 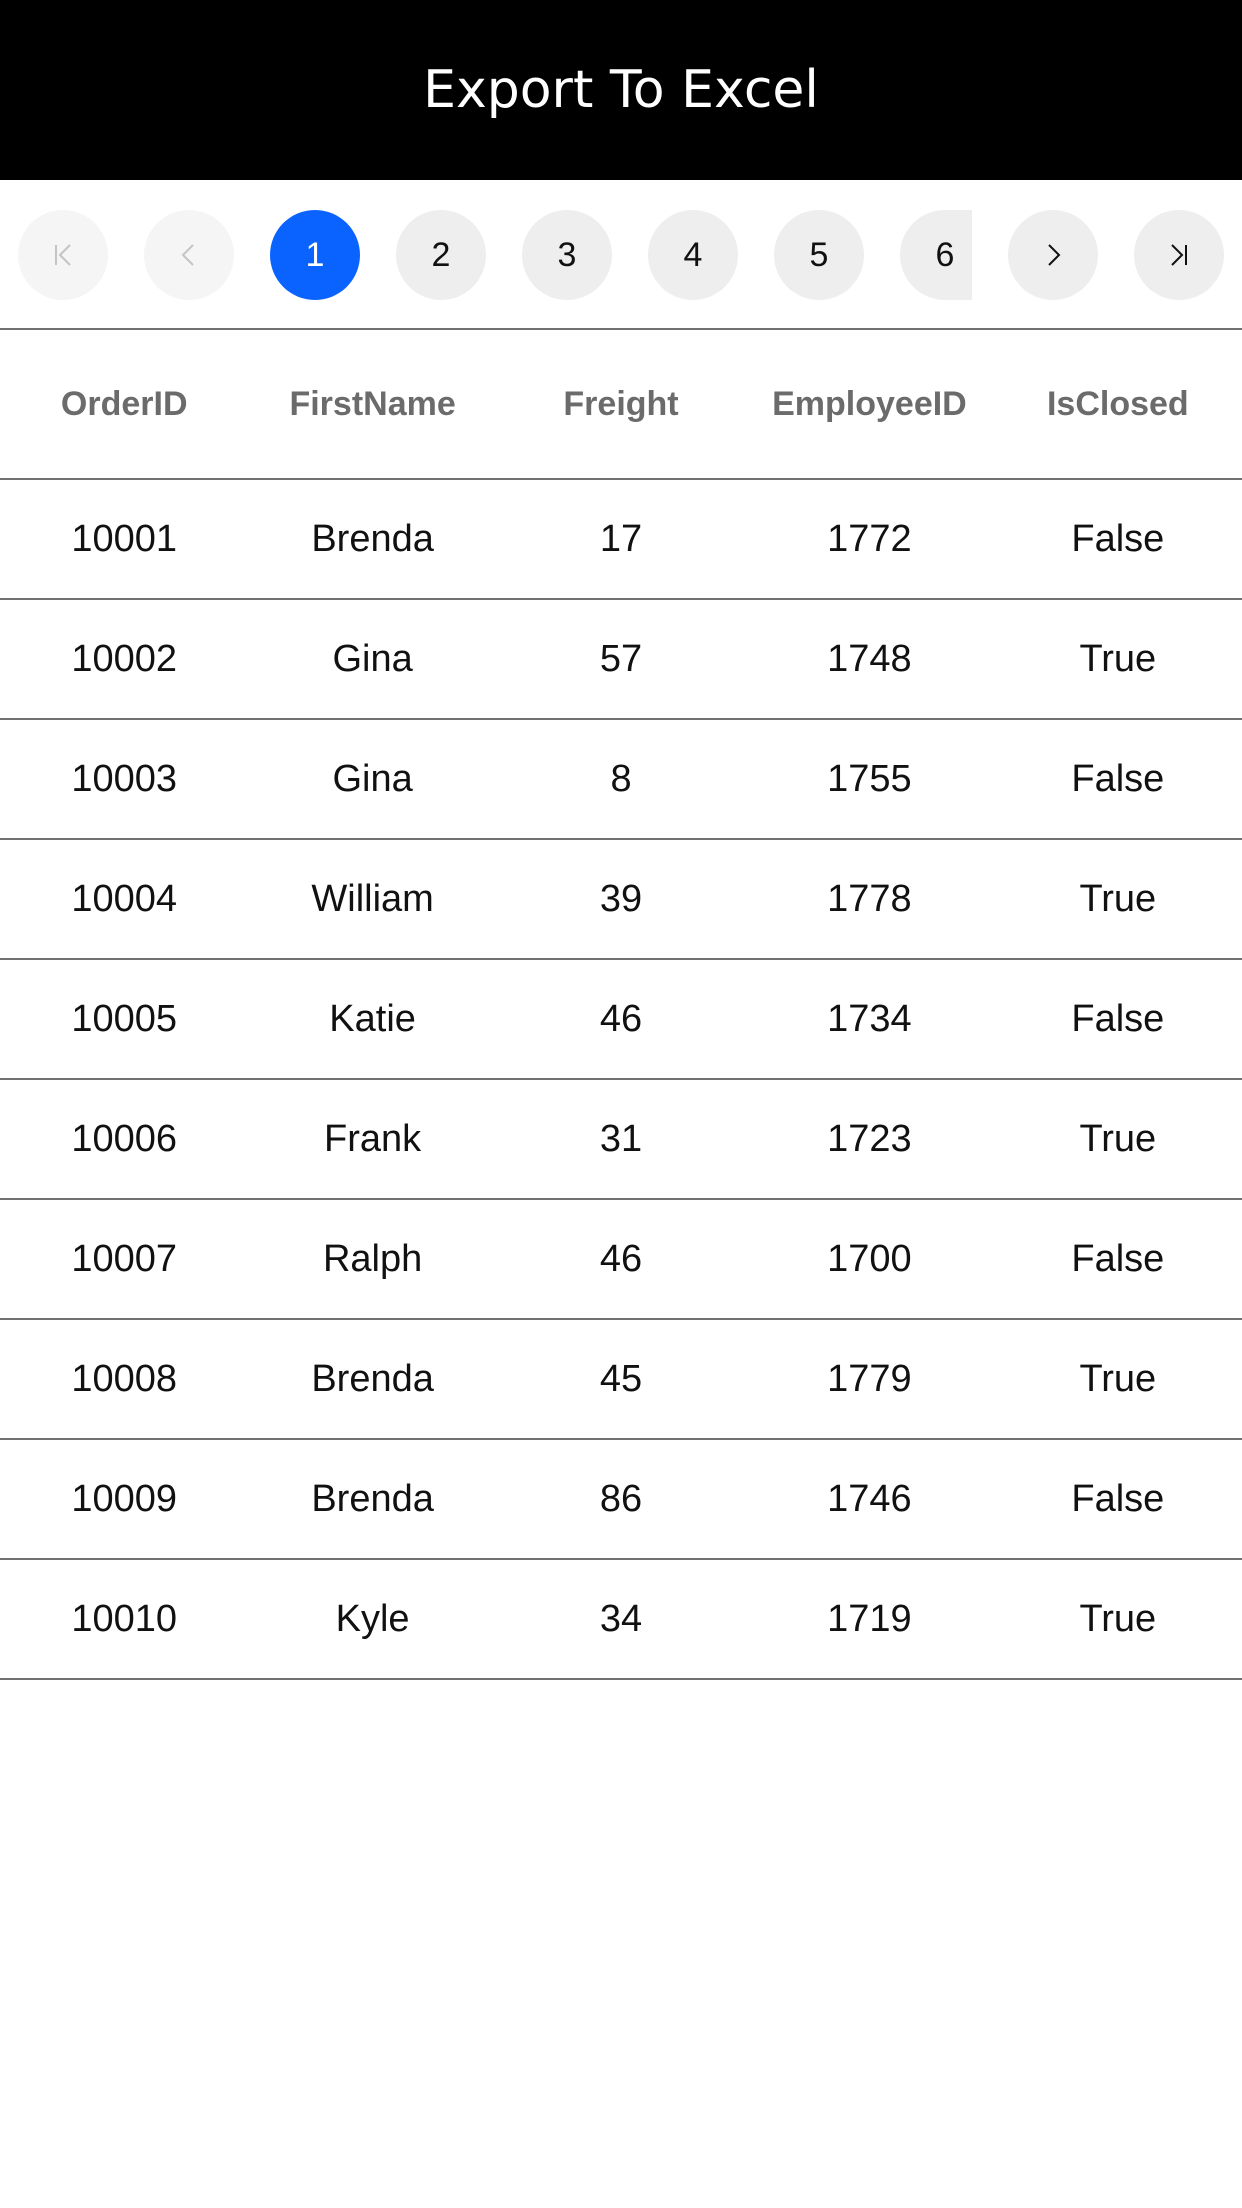 I want to click on page-button-6: 6, so click(x=936, y=255).